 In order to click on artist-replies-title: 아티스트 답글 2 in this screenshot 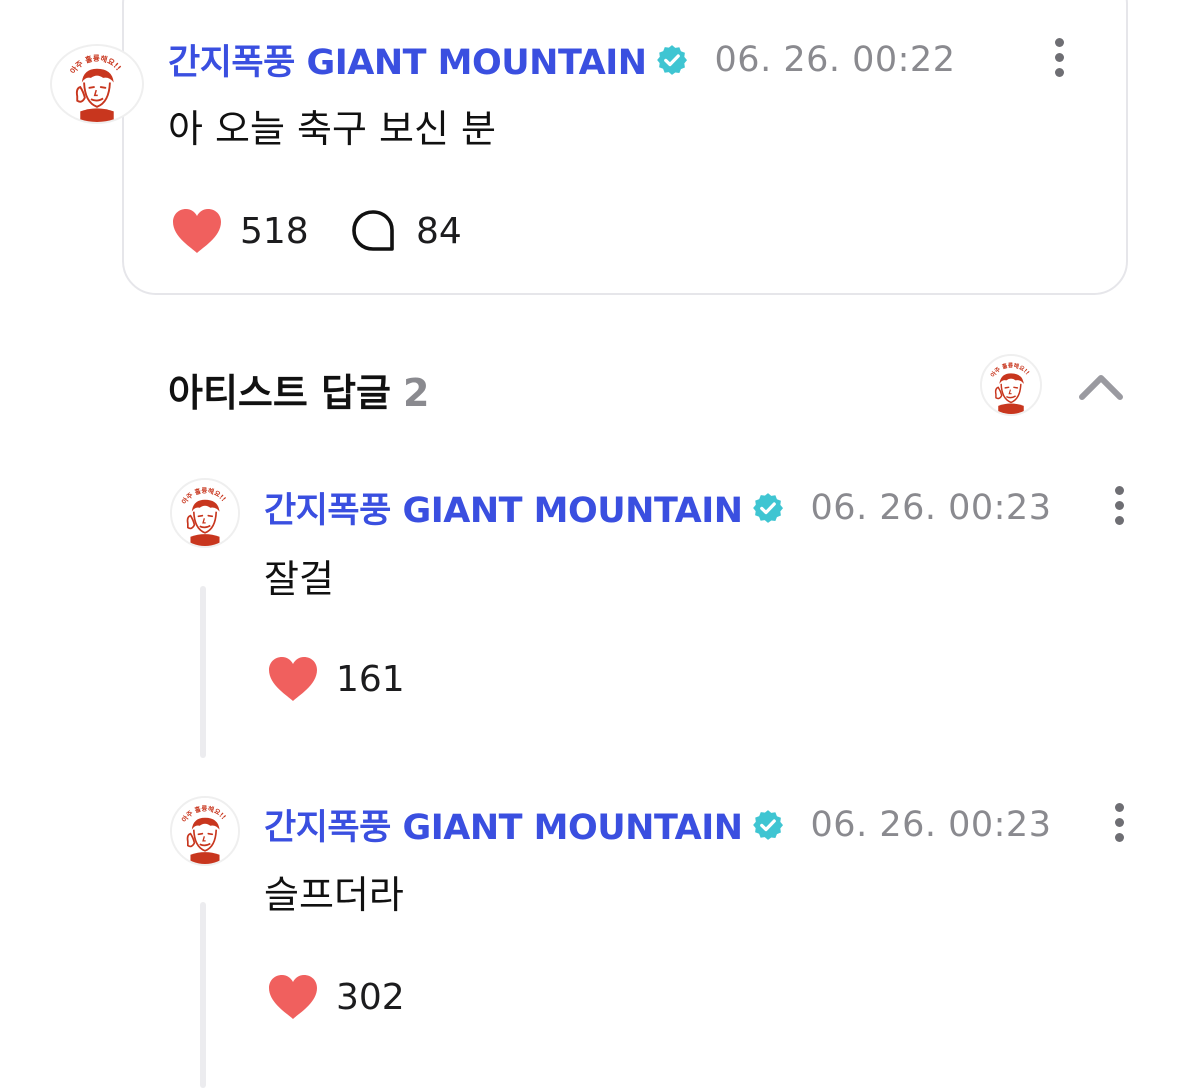, I will do `click(298, 389)`.